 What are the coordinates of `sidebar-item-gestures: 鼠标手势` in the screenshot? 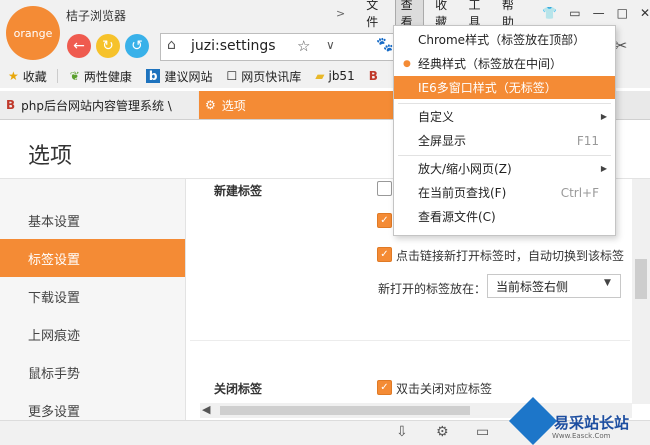 It's located at (92, 372).